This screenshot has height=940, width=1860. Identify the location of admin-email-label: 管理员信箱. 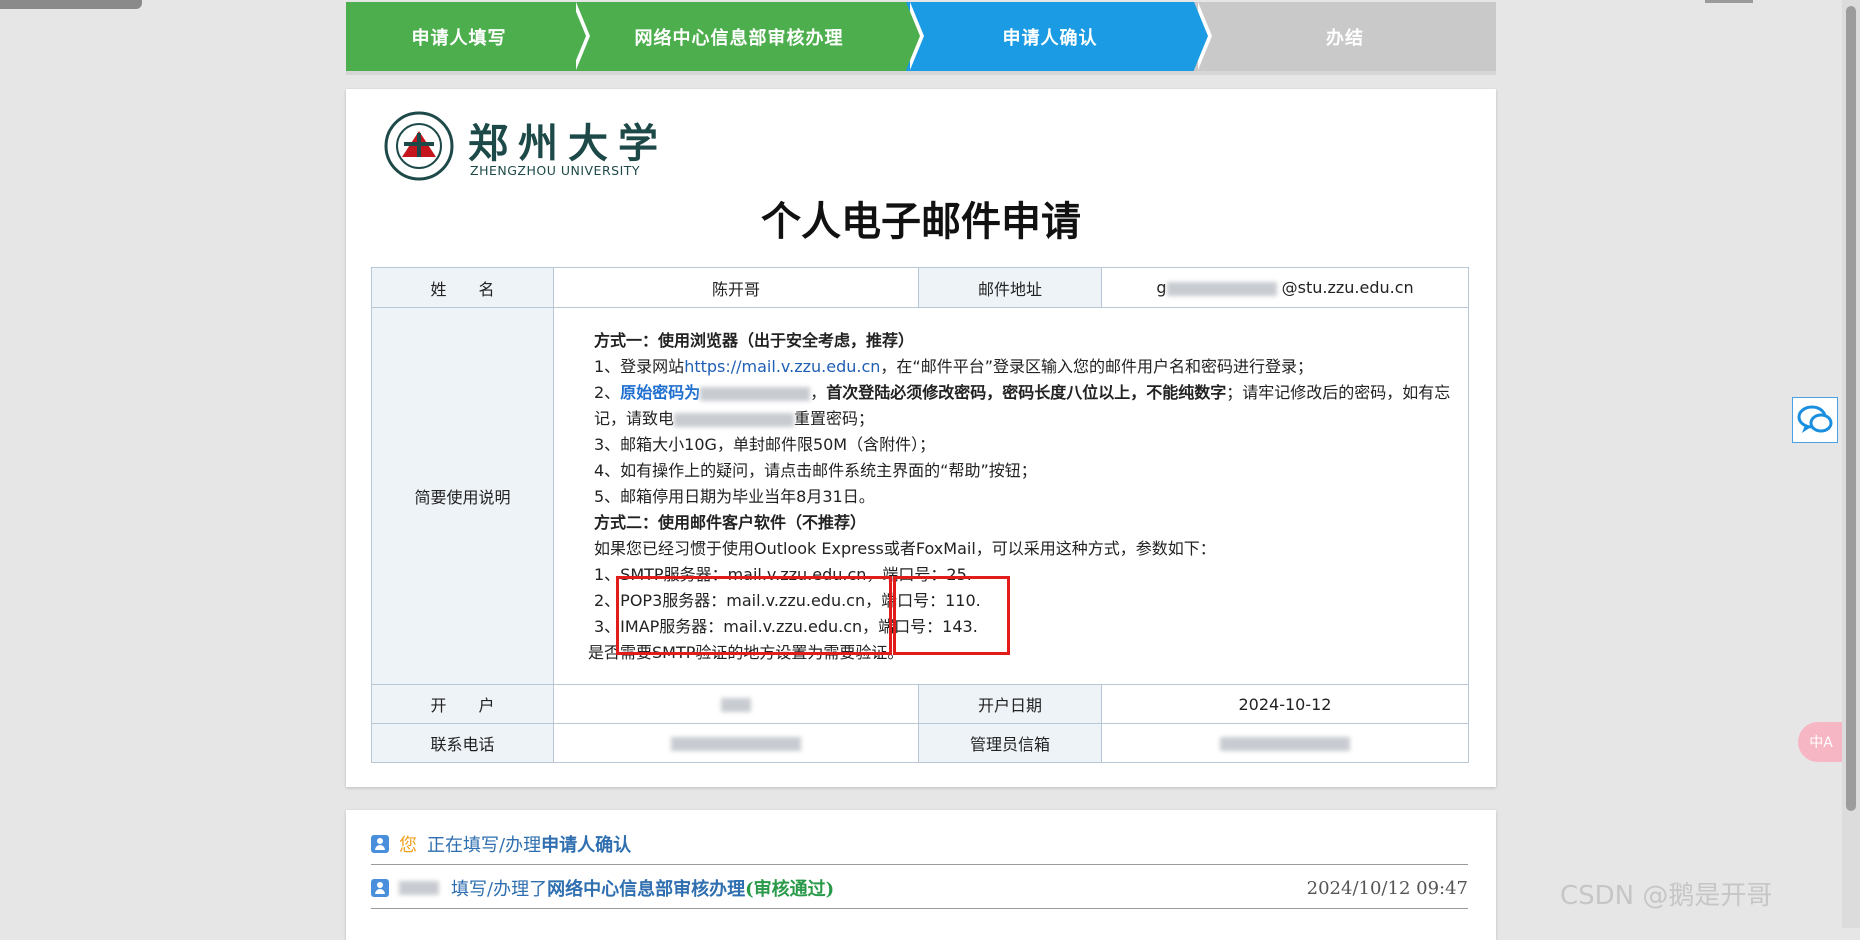
(1010, 743).